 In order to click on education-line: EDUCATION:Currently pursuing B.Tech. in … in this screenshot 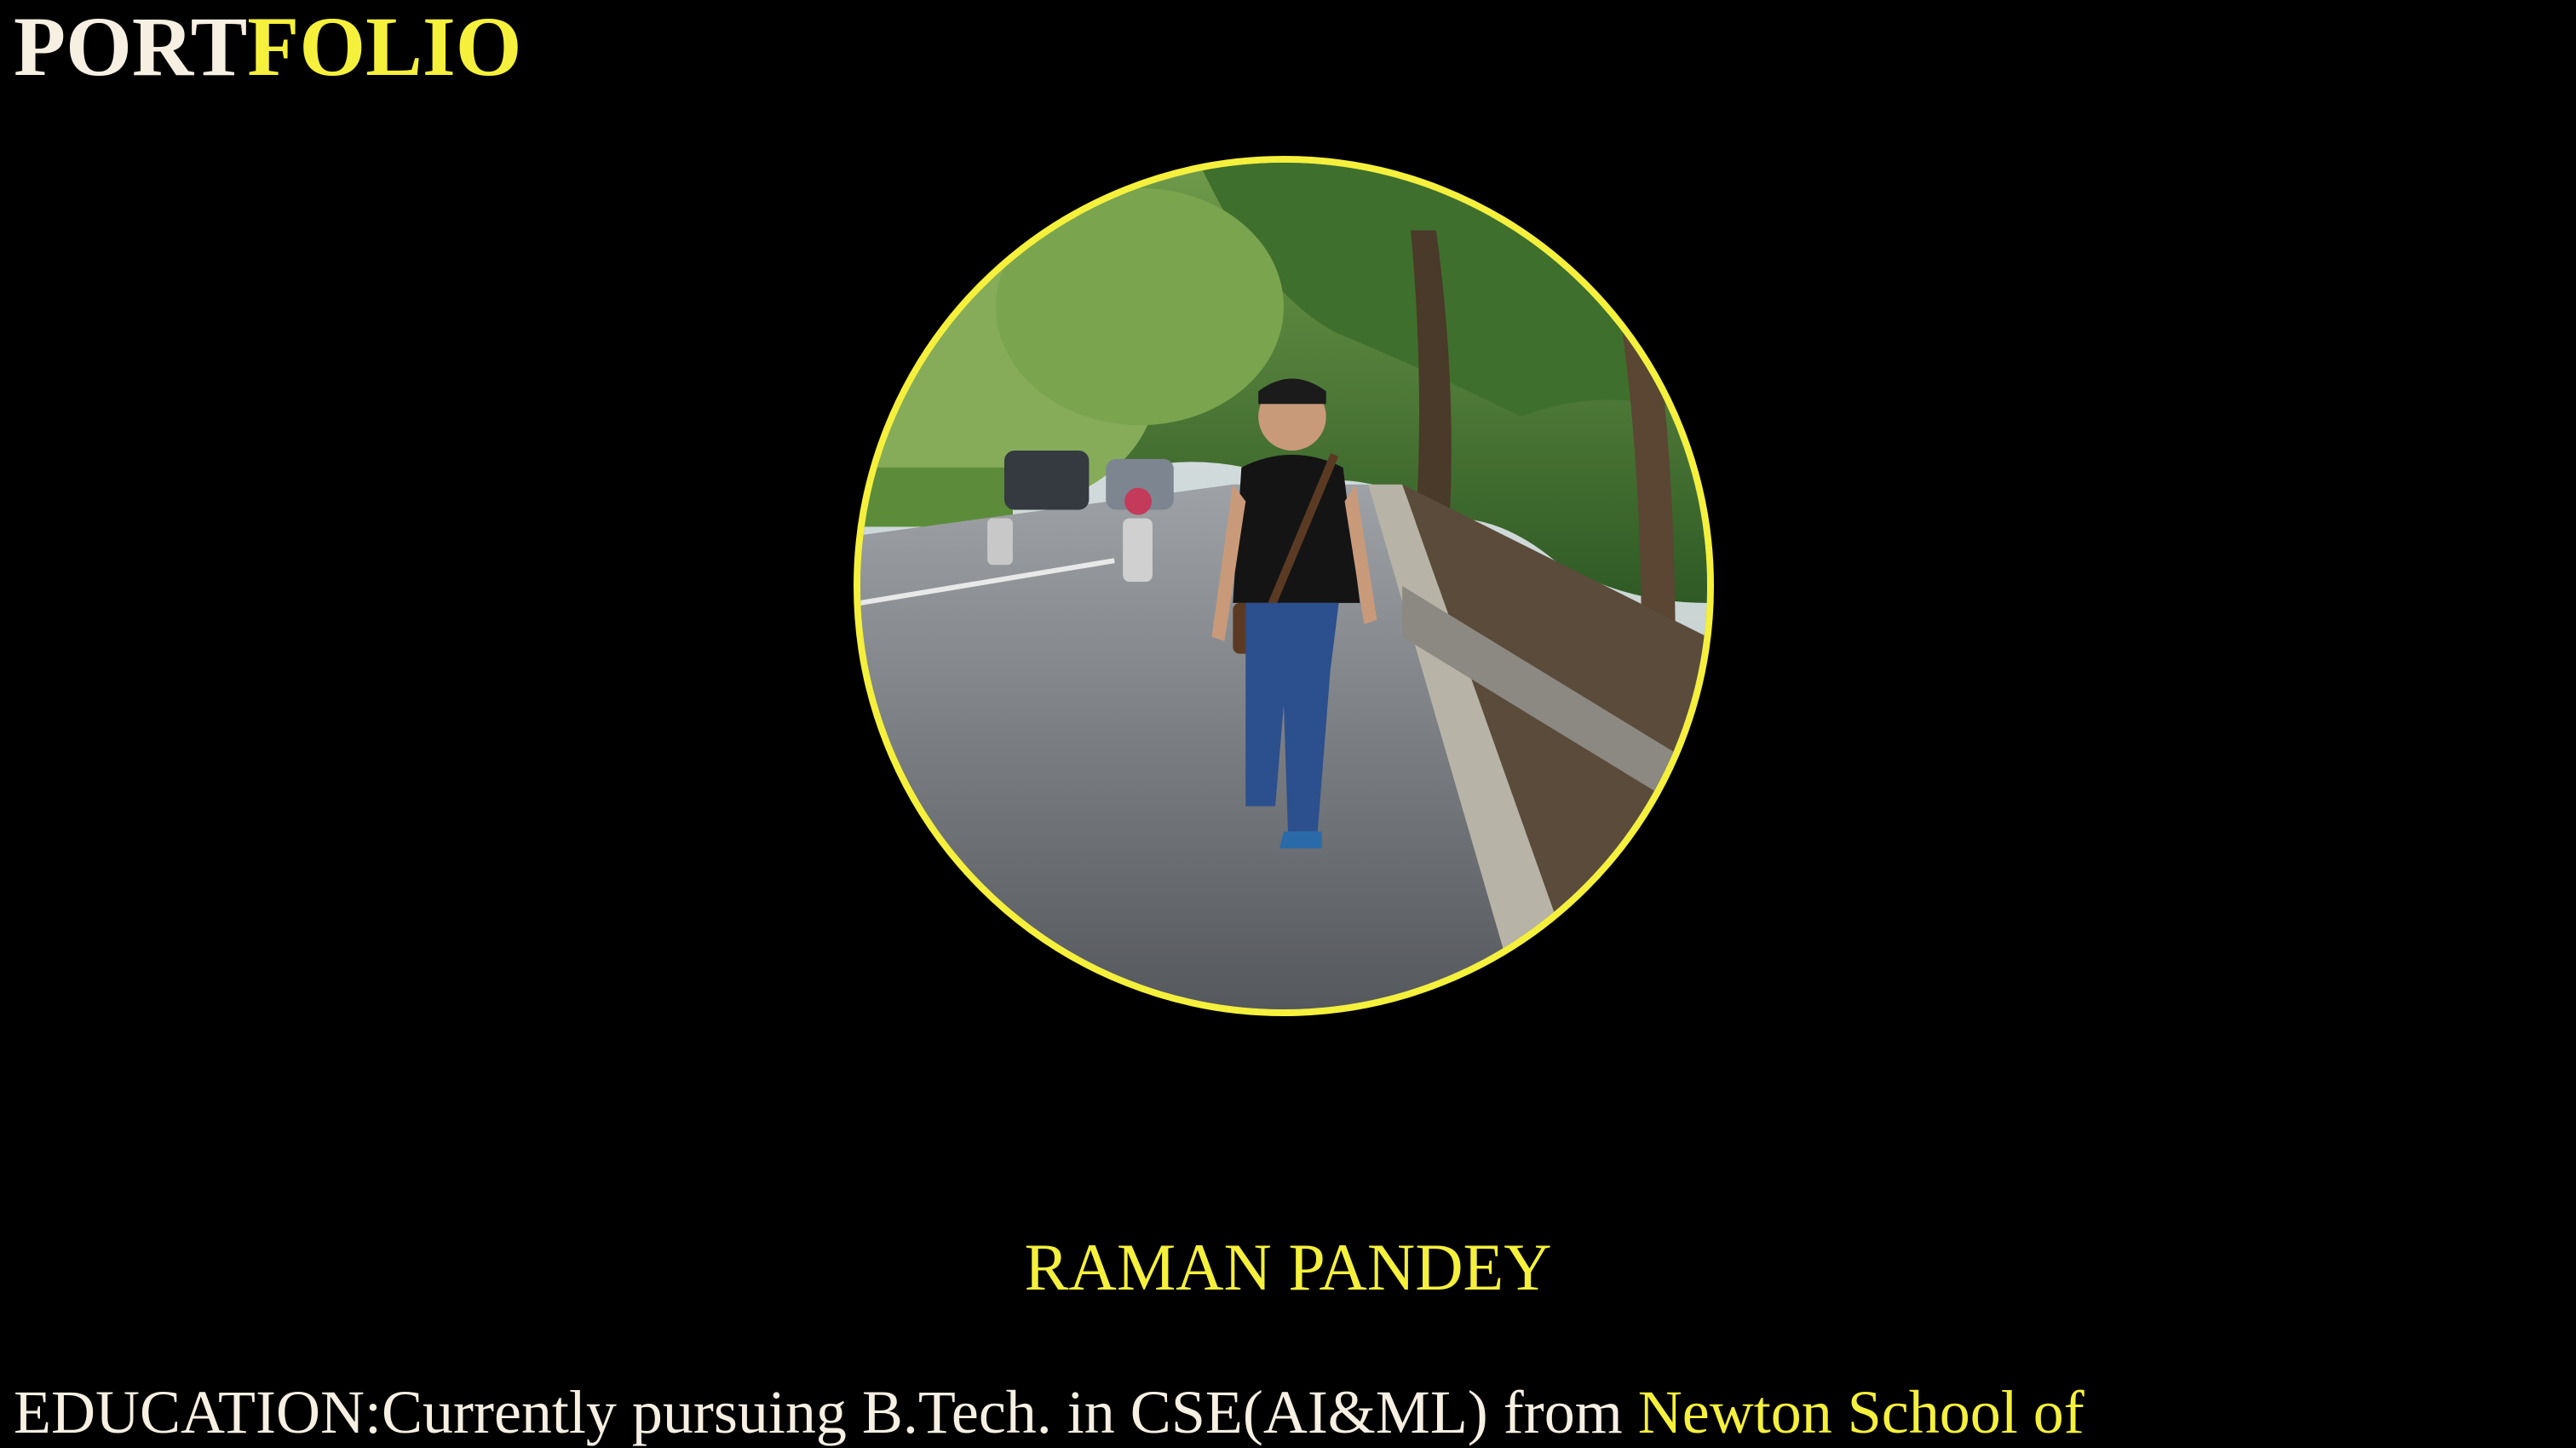, I will do `click(1049, 1409)`.